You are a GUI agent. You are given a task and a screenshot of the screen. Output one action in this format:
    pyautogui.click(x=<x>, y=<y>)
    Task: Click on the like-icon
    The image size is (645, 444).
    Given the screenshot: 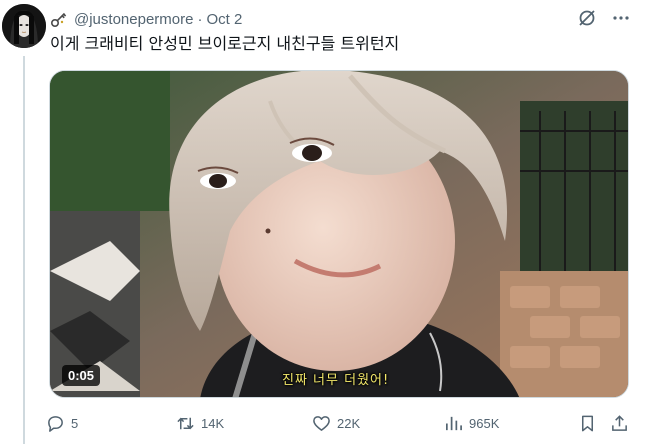 What is the action you would take?
    pyautogui.click(x=321, y=423)
    